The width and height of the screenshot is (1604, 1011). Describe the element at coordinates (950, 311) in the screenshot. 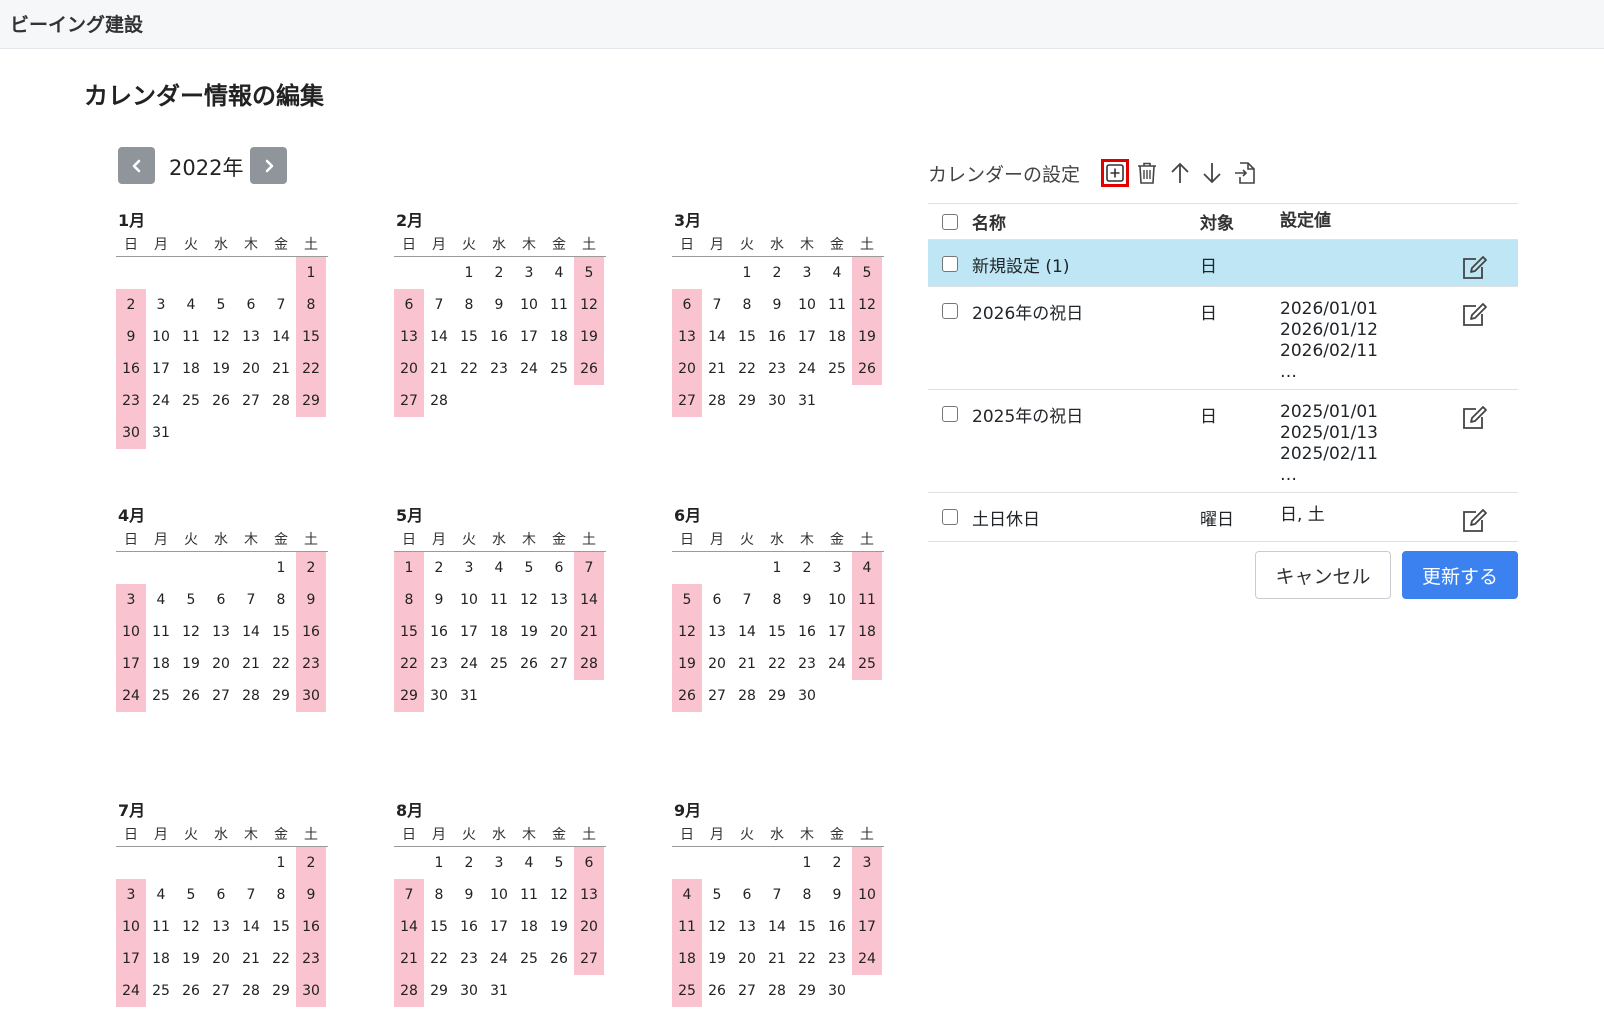

I see `row-checkbox` at that location.